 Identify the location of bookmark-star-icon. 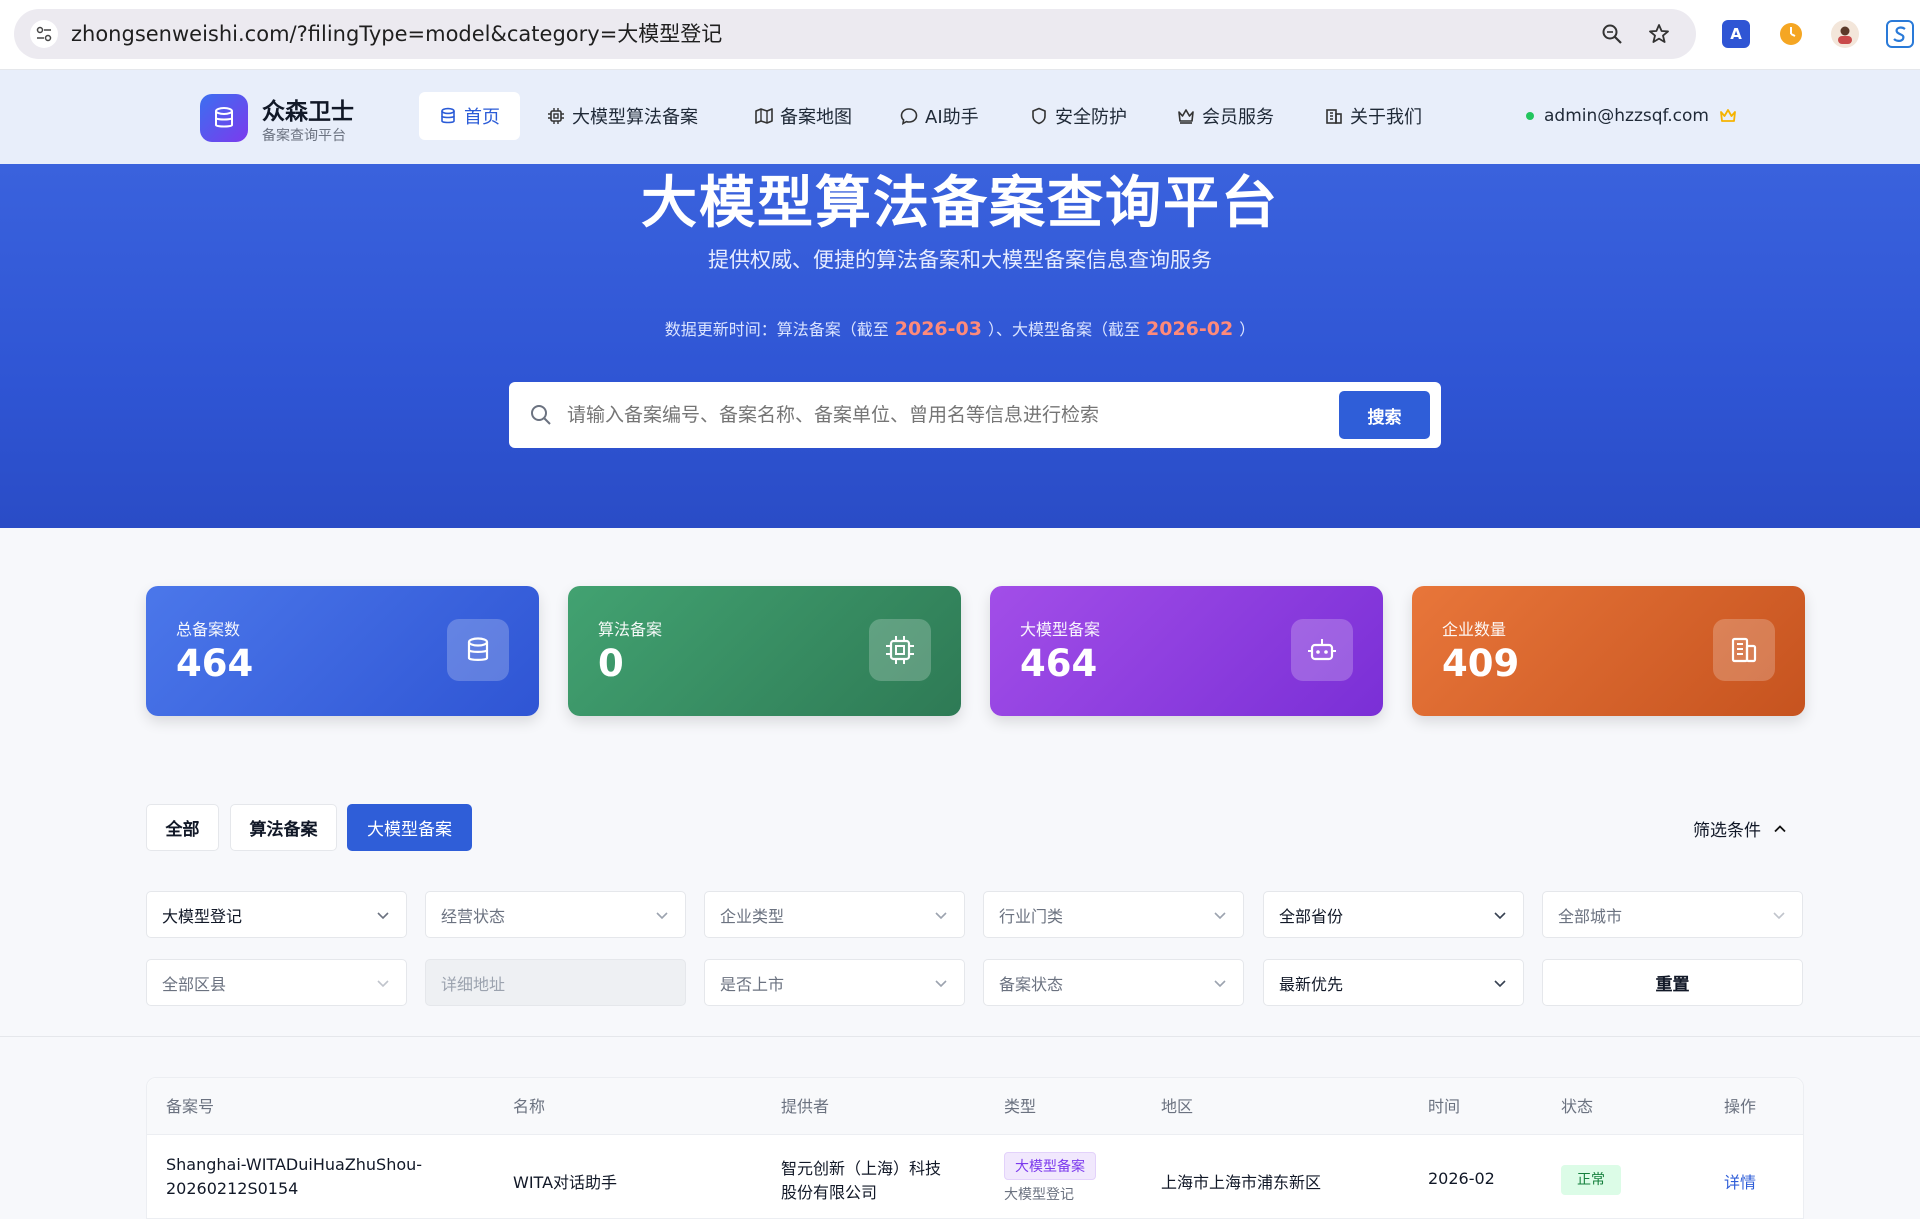
(1659, 34).